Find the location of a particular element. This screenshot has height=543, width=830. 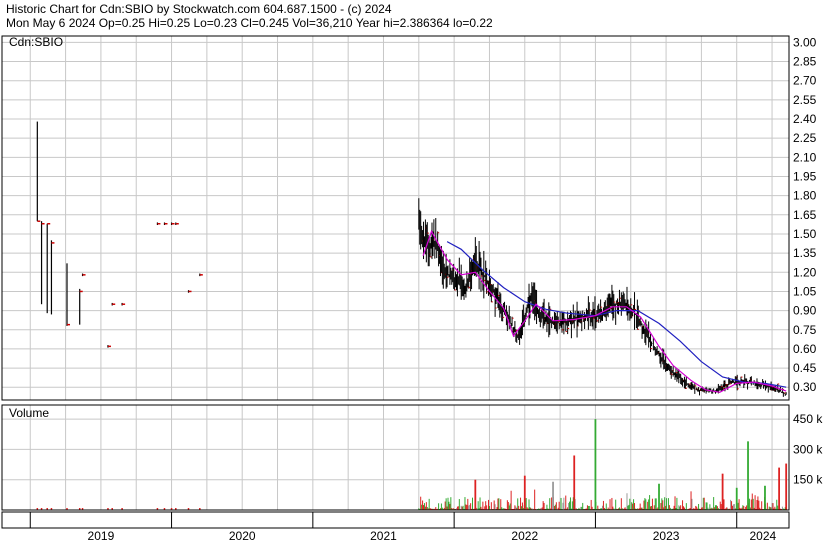

y-tick-label: 3.00 is located at coordinates (805, 42).